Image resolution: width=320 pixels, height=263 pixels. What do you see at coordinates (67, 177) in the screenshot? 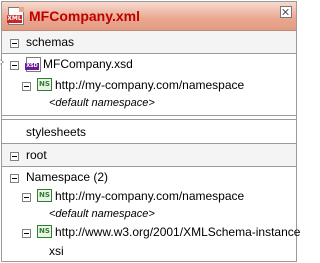
I see `namespace-group-label: Namespace (2)` at bounding box center [67, 177].